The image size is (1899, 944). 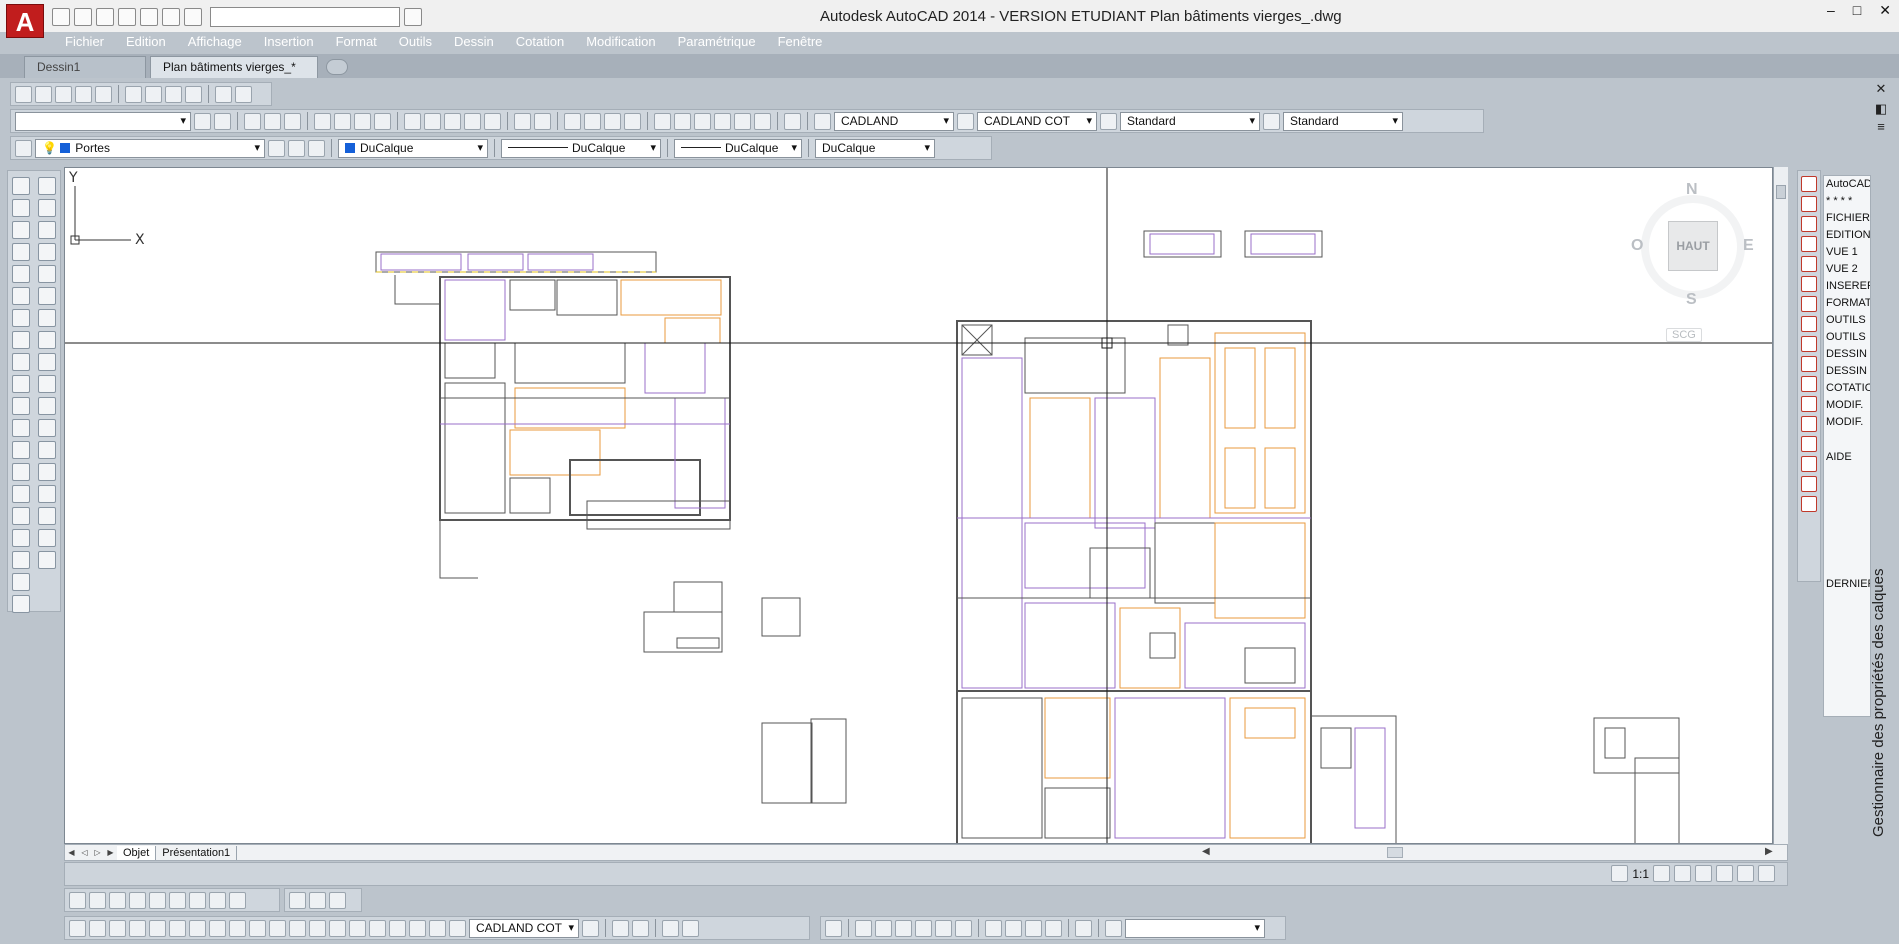 I want to click on menu-edition: Edition, so click(x=146, y=43).